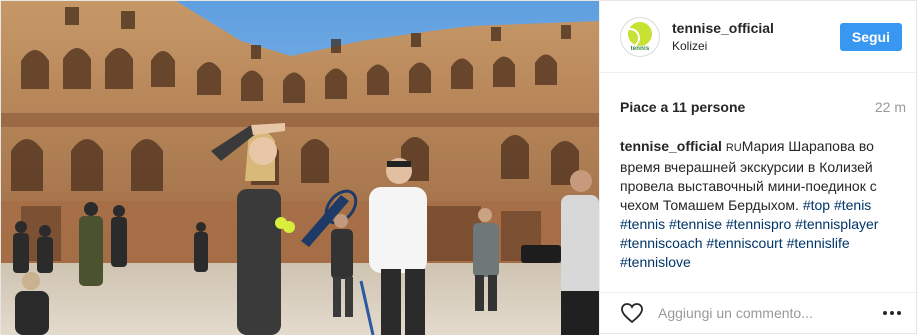 This screenshot has height=335, width=917. I want to click on hashtag: #tenniscoach, so click(661, 243).